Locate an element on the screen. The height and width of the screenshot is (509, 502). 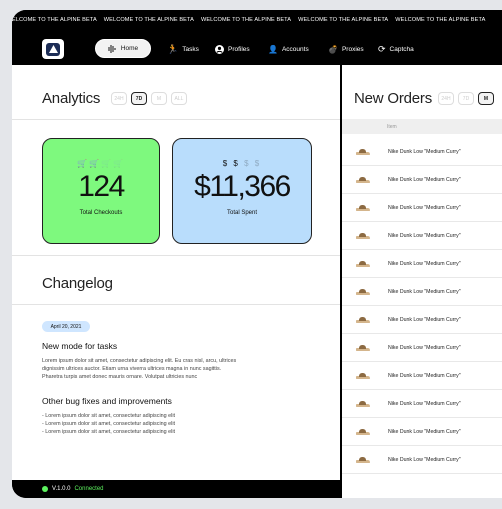
app-logo is located at coordinates (53, 49).